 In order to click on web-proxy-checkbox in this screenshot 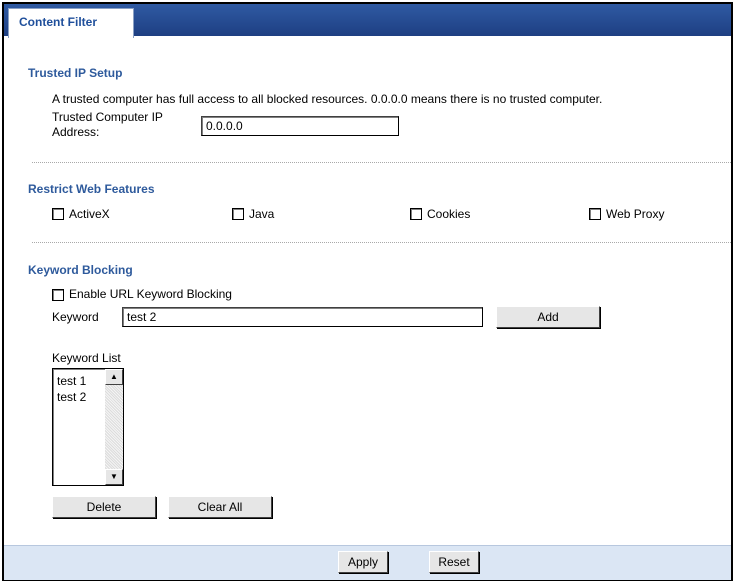, I will do `click(595, 214)`.